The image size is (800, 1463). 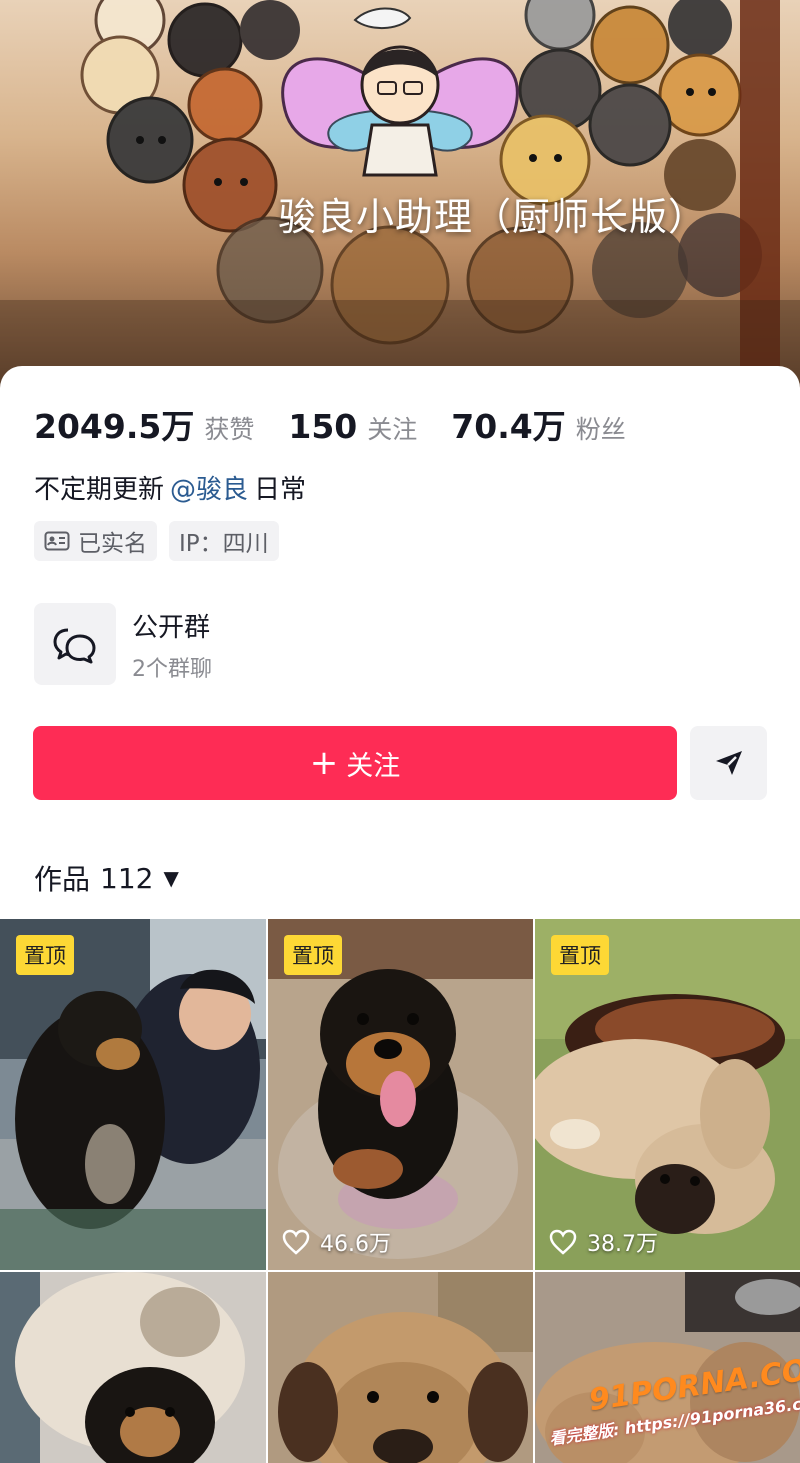 I want to click on ip-location-label: IP：四川, so click(x=224, y=544).